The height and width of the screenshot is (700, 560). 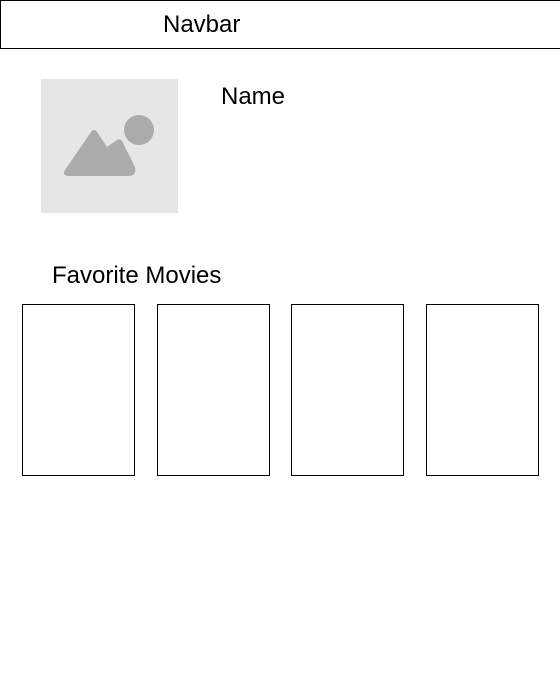 I want to click on avatar, so click(x=109, y=146).